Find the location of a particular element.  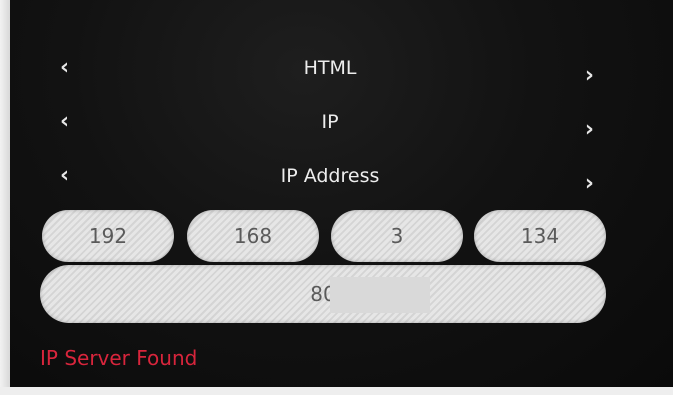

screen-bezel is located at coordinates (5, 197).